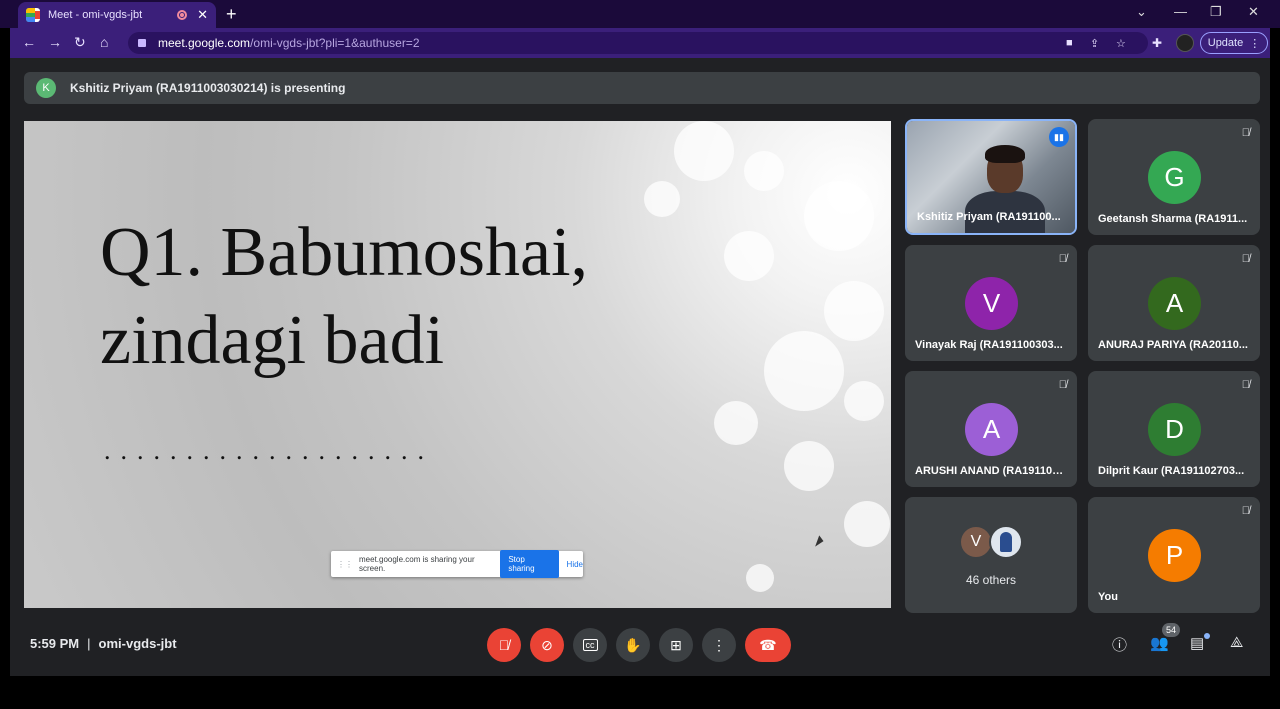 Image resolution: width=1280 pixels, height=709 pixels. What do you see at coordinates (575, 564) in the screenshot?
I see `hide-button: Hide` at bounding box center [575, 564].